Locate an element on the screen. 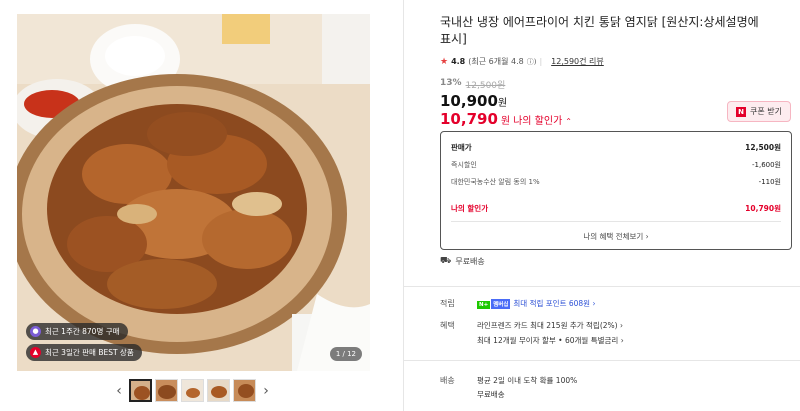  point-value-row: N+ 멤버십 최대 적립 포인트 608원 › is located at coordinates (536, 303).